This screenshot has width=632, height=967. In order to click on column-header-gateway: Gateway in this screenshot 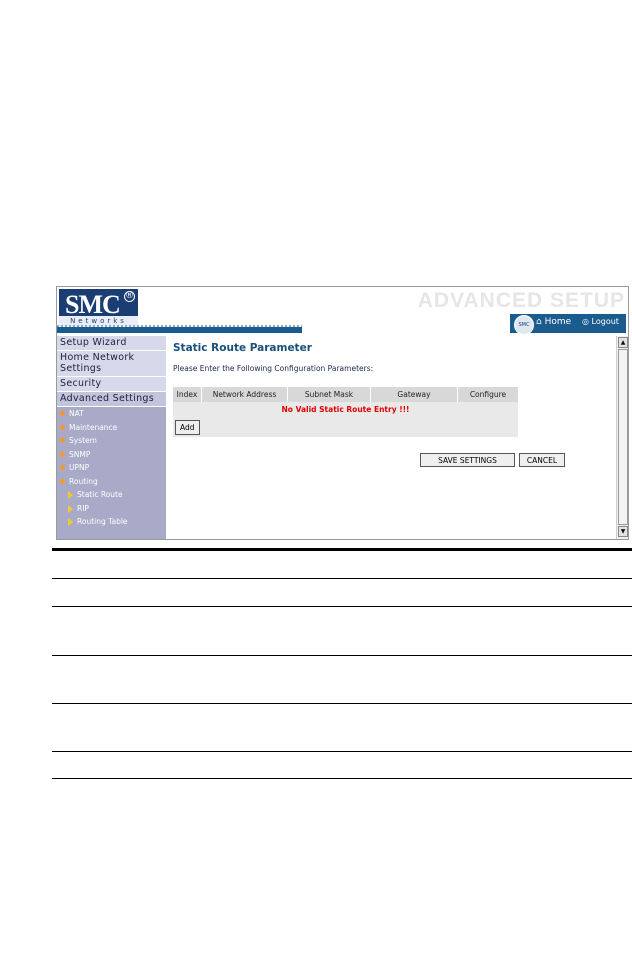, I will do `click(414, 394)`.